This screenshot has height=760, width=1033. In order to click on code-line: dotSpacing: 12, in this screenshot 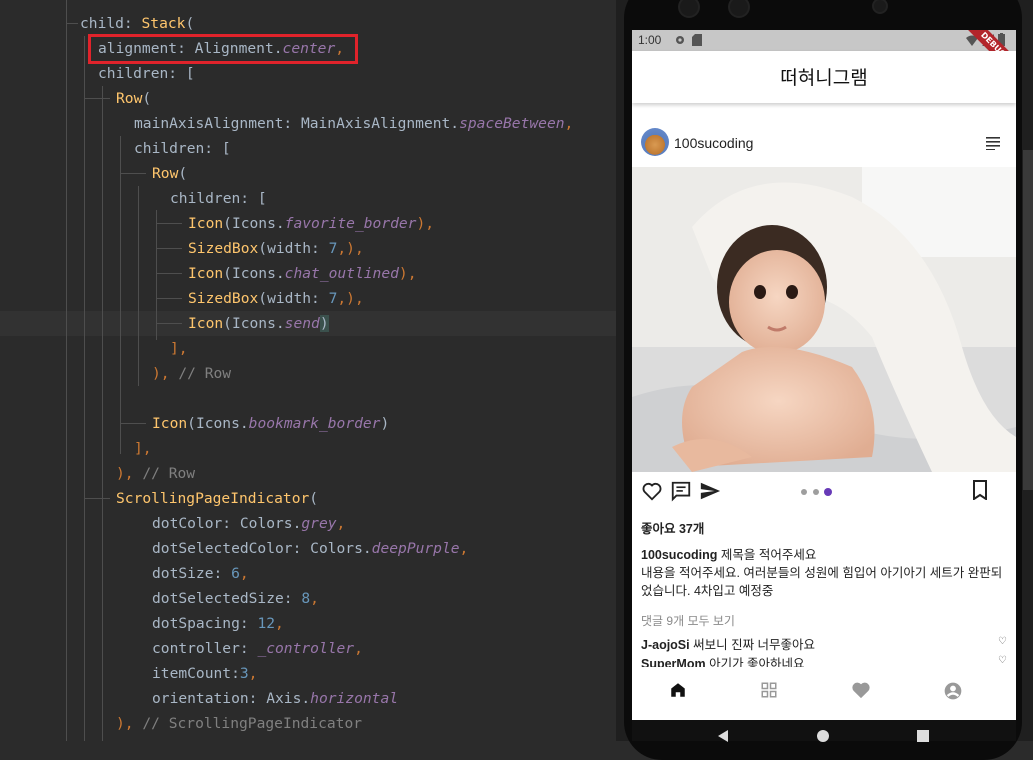, I will do `click(218, 623)`.